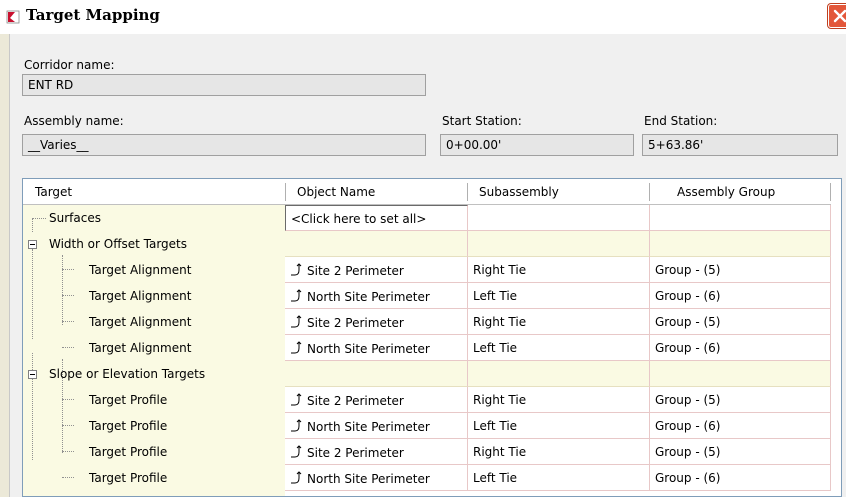 This screenshot has height=497, width=846. What do you see at coordinates (519, 192) in the screenshot?
I see `column-header-subassembly: Subassembly` at bounding box center [519, 192].